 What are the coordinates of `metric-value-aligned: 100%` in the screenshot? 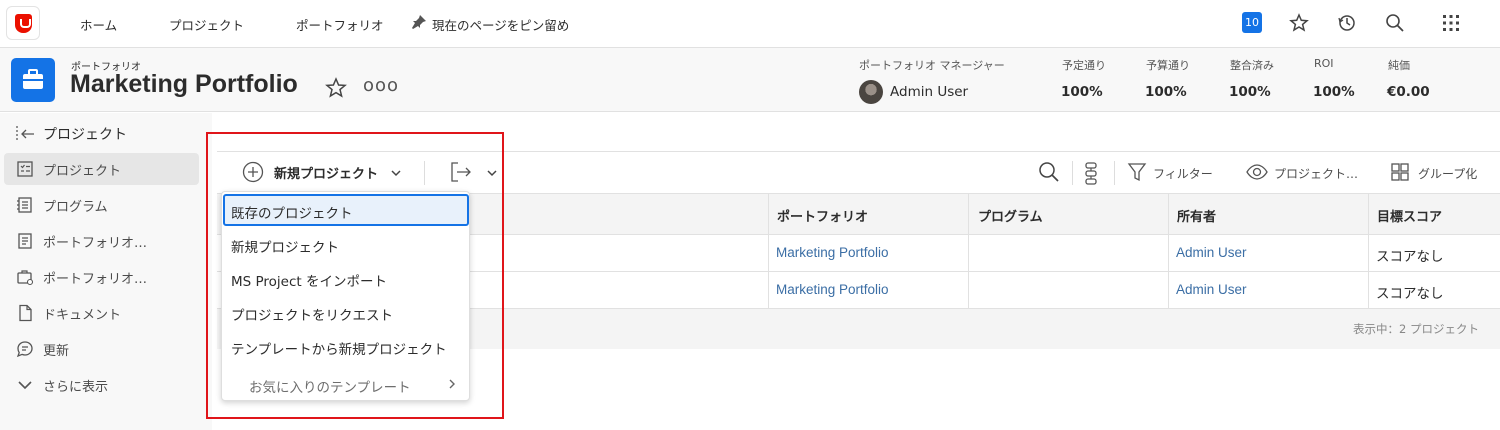 It's located at (1250, 92).